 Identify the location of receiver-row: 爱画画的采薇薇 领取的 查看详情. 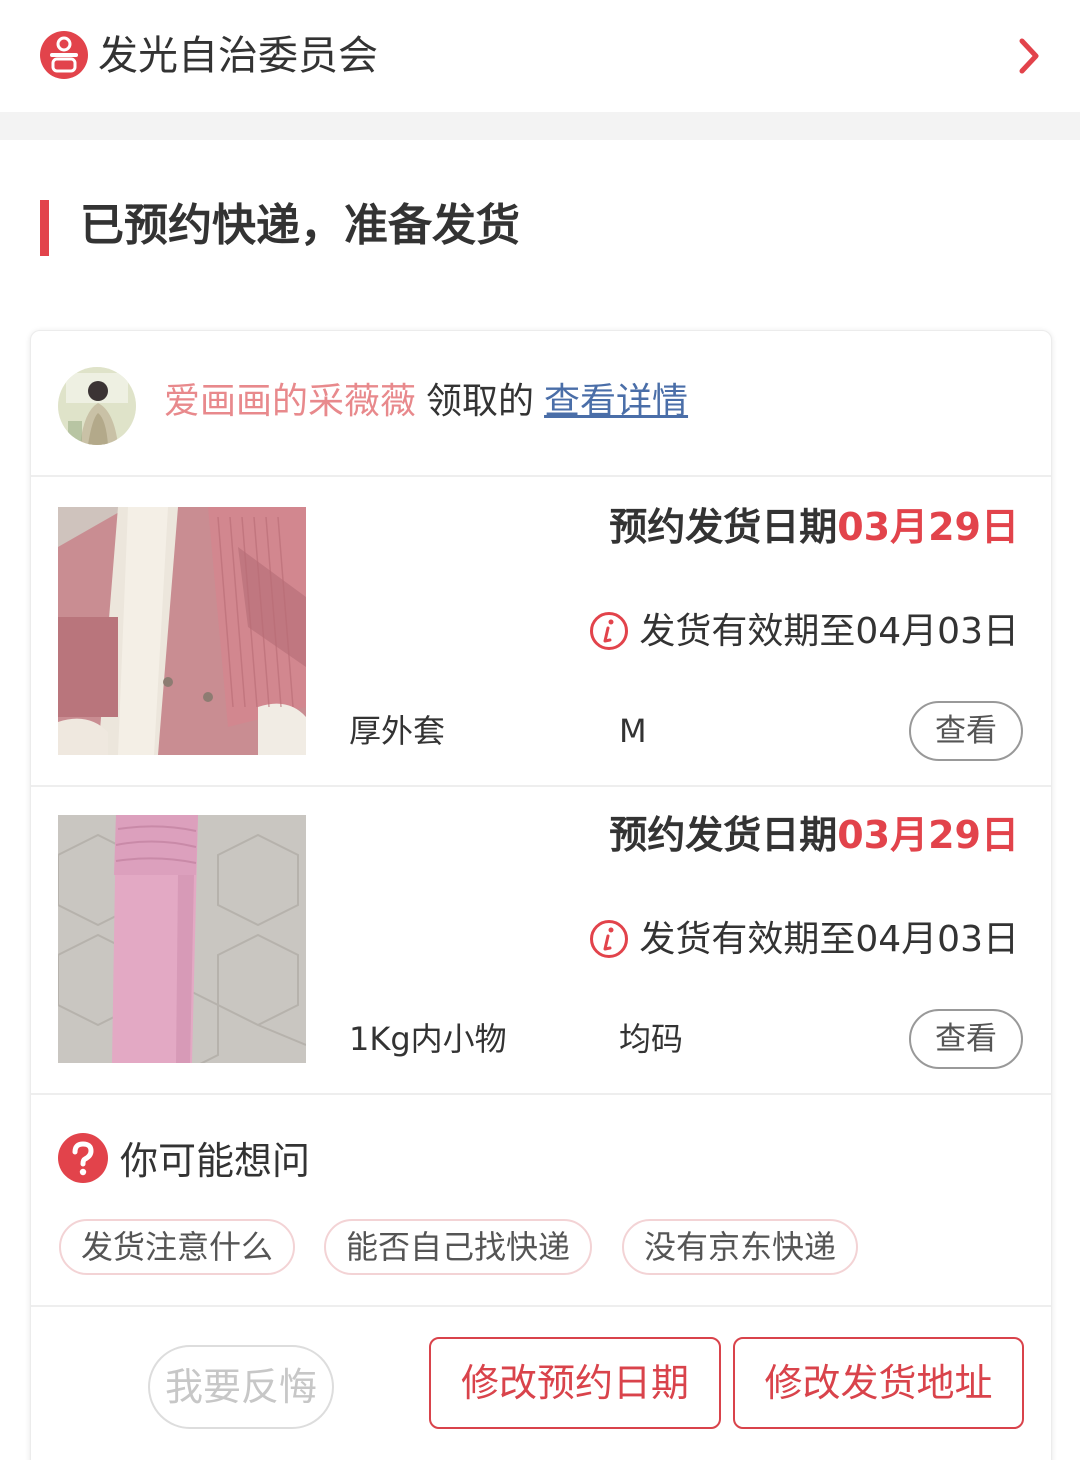
(541, 404).